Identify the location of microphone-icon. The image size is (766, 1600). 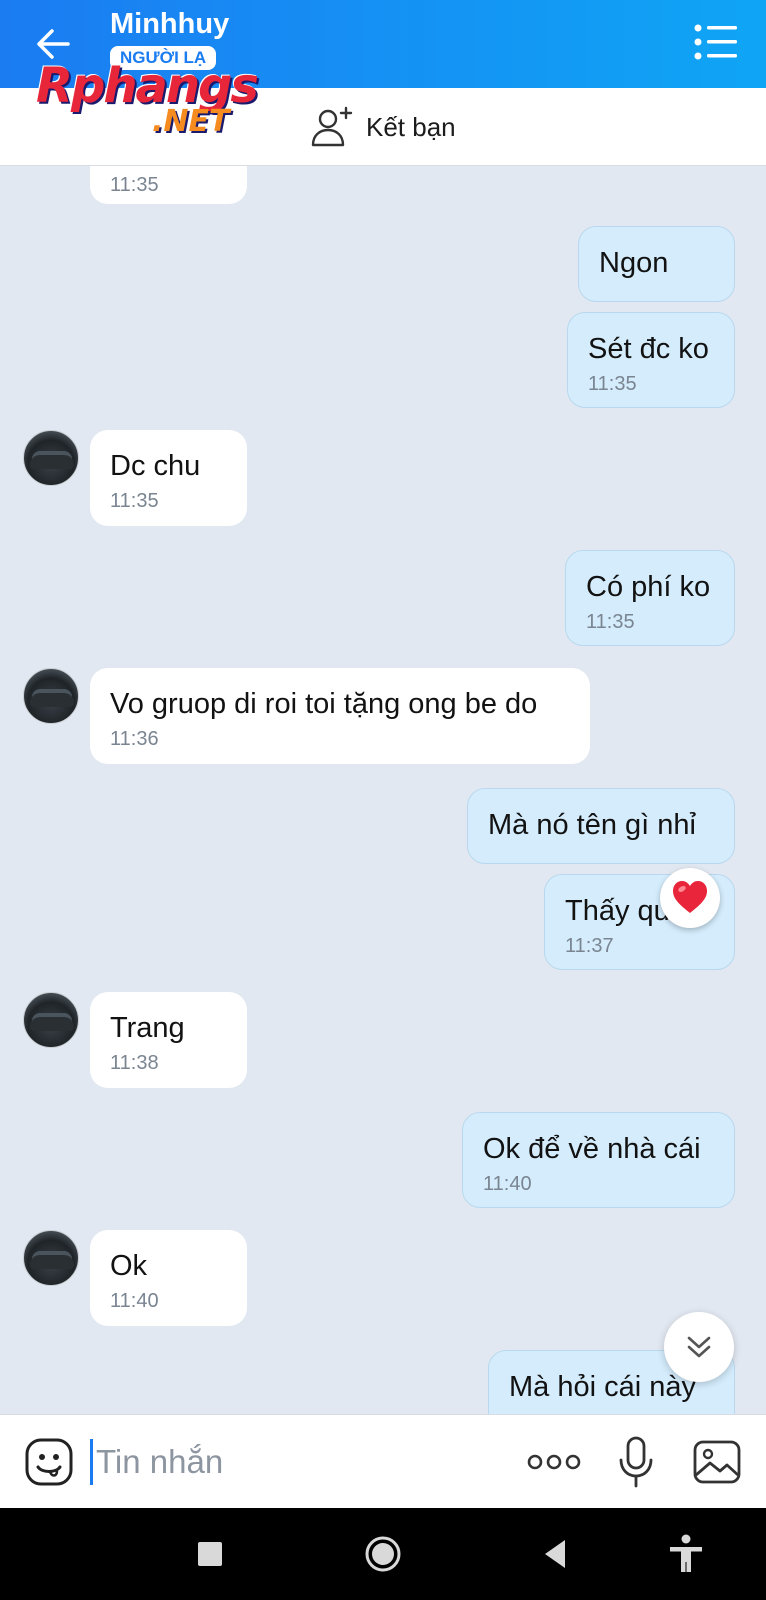
(636, 1462).